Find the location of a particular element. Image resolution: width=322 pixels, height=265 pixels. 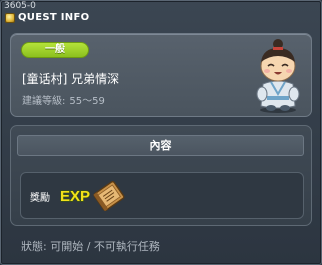

quest-id: 3605-0 is located at coordinates (20, 6).